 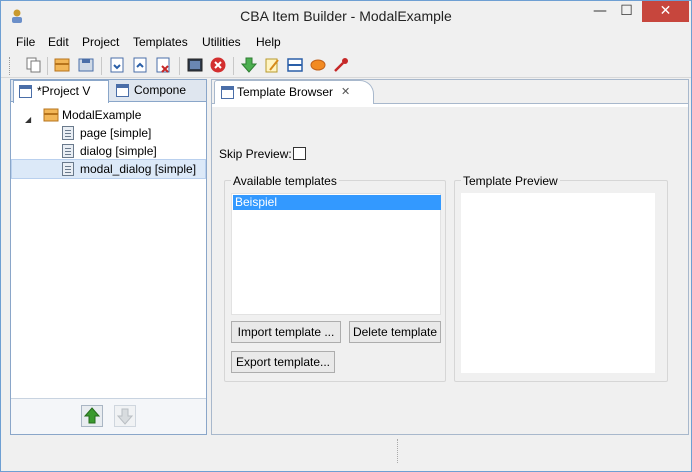 What do you see at coordinates (346, 16) in the screenshot?
I see `title-bar: CBA Item Builder - ModalExample — ☐ ✕` at bounding box center [346, 16].